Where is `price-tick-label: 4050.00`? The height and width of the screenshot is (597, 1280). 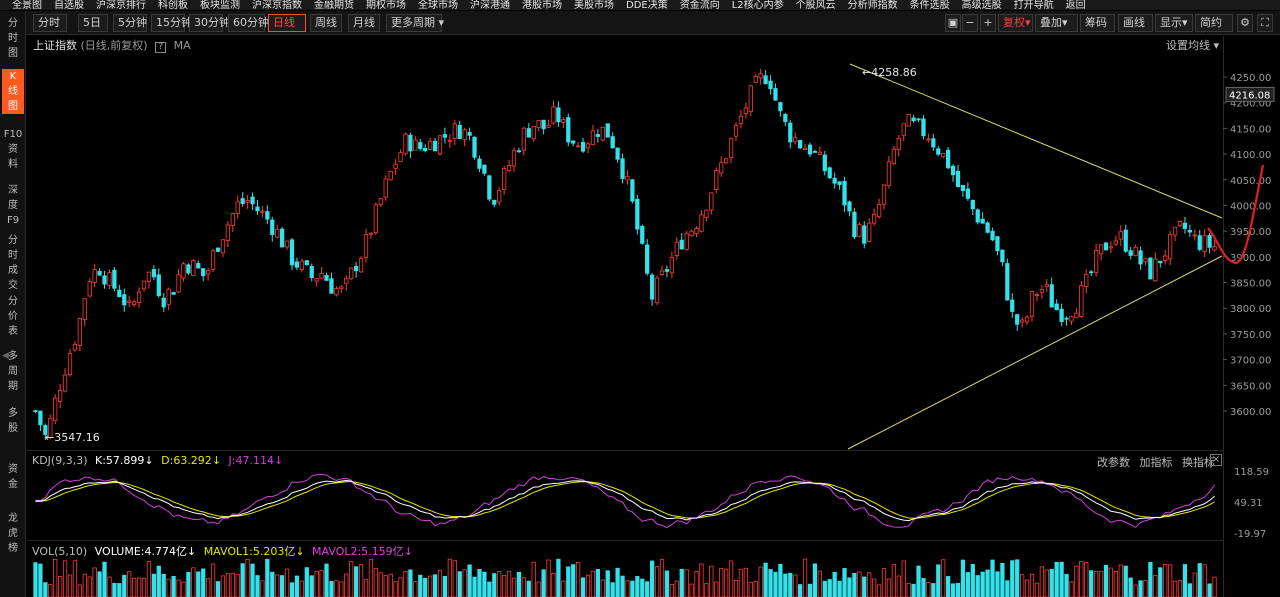
price-tick-label: 4050.00 is located at coordinates (1250, 181).